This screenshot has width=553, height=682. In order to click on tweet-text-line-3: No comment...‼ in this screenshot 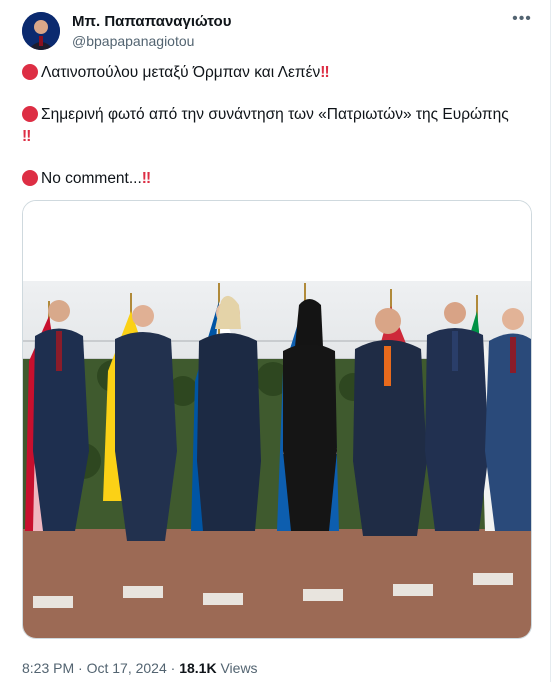, I will do `click(86, 179)`.